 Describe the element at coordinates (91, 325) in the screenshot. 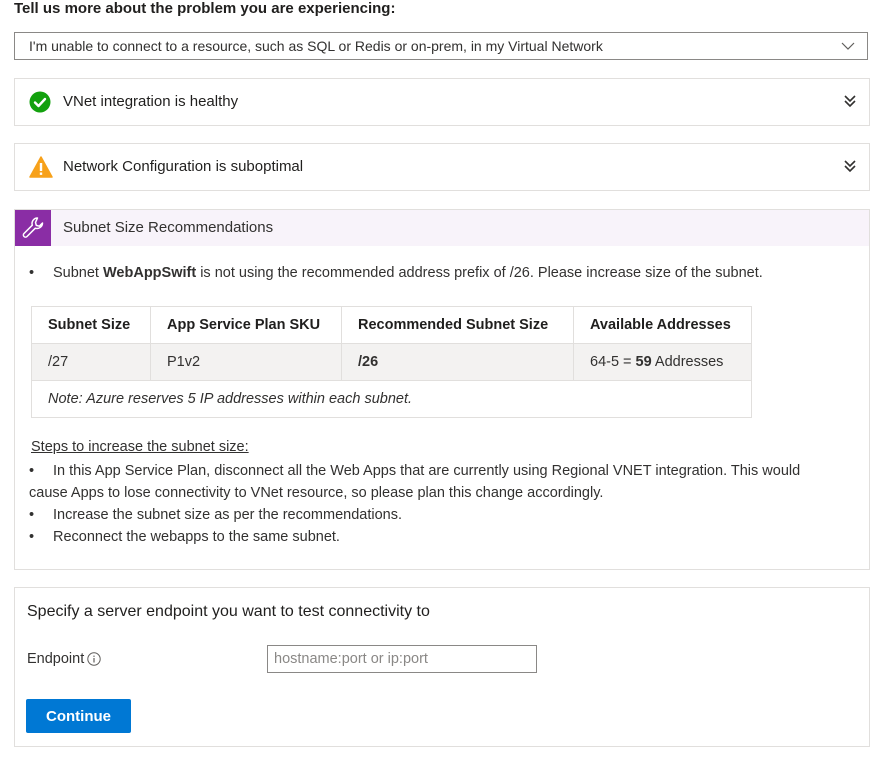

I see `table-header: Subnet Size` at that location.